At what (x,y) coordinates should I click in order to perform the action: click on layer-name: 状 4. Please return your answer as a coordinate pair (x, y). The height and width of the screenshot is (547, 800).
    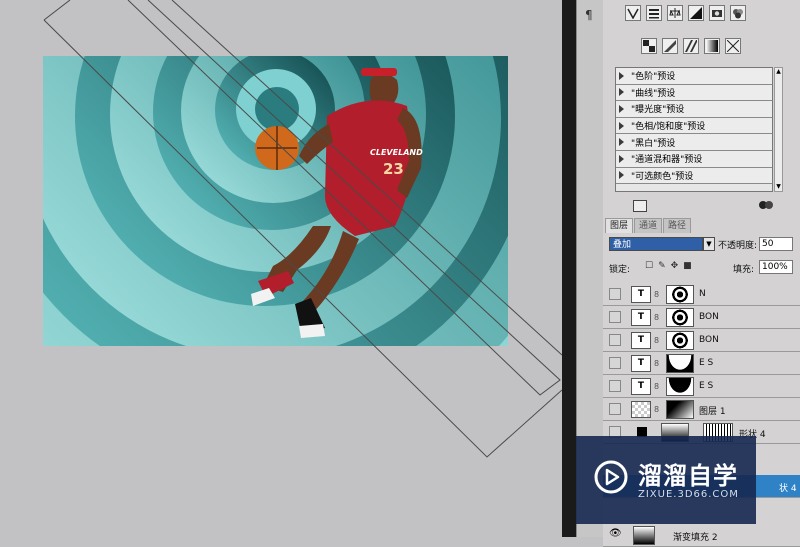
    Looking at the image, I should click on (788, 489).